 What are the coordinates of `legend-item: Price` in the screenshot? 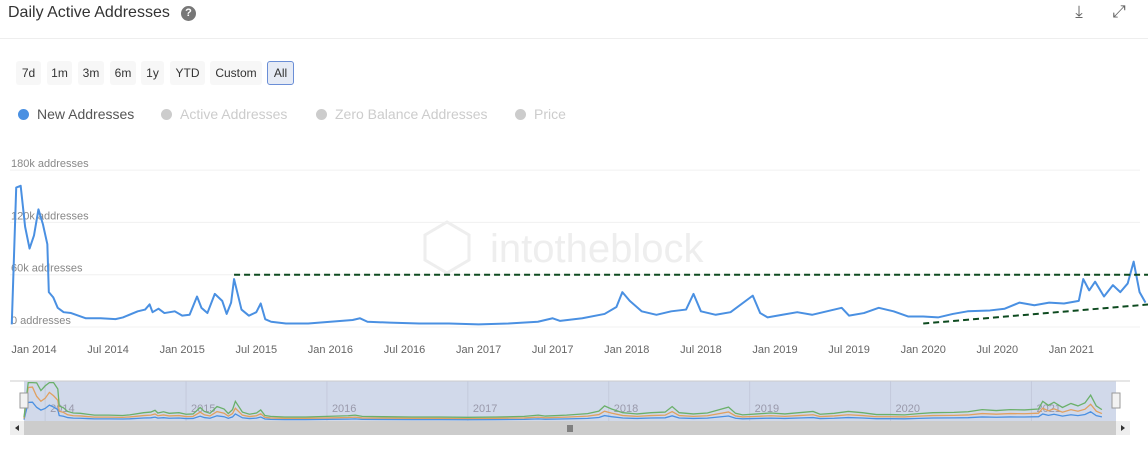 It's located at (540, 114).